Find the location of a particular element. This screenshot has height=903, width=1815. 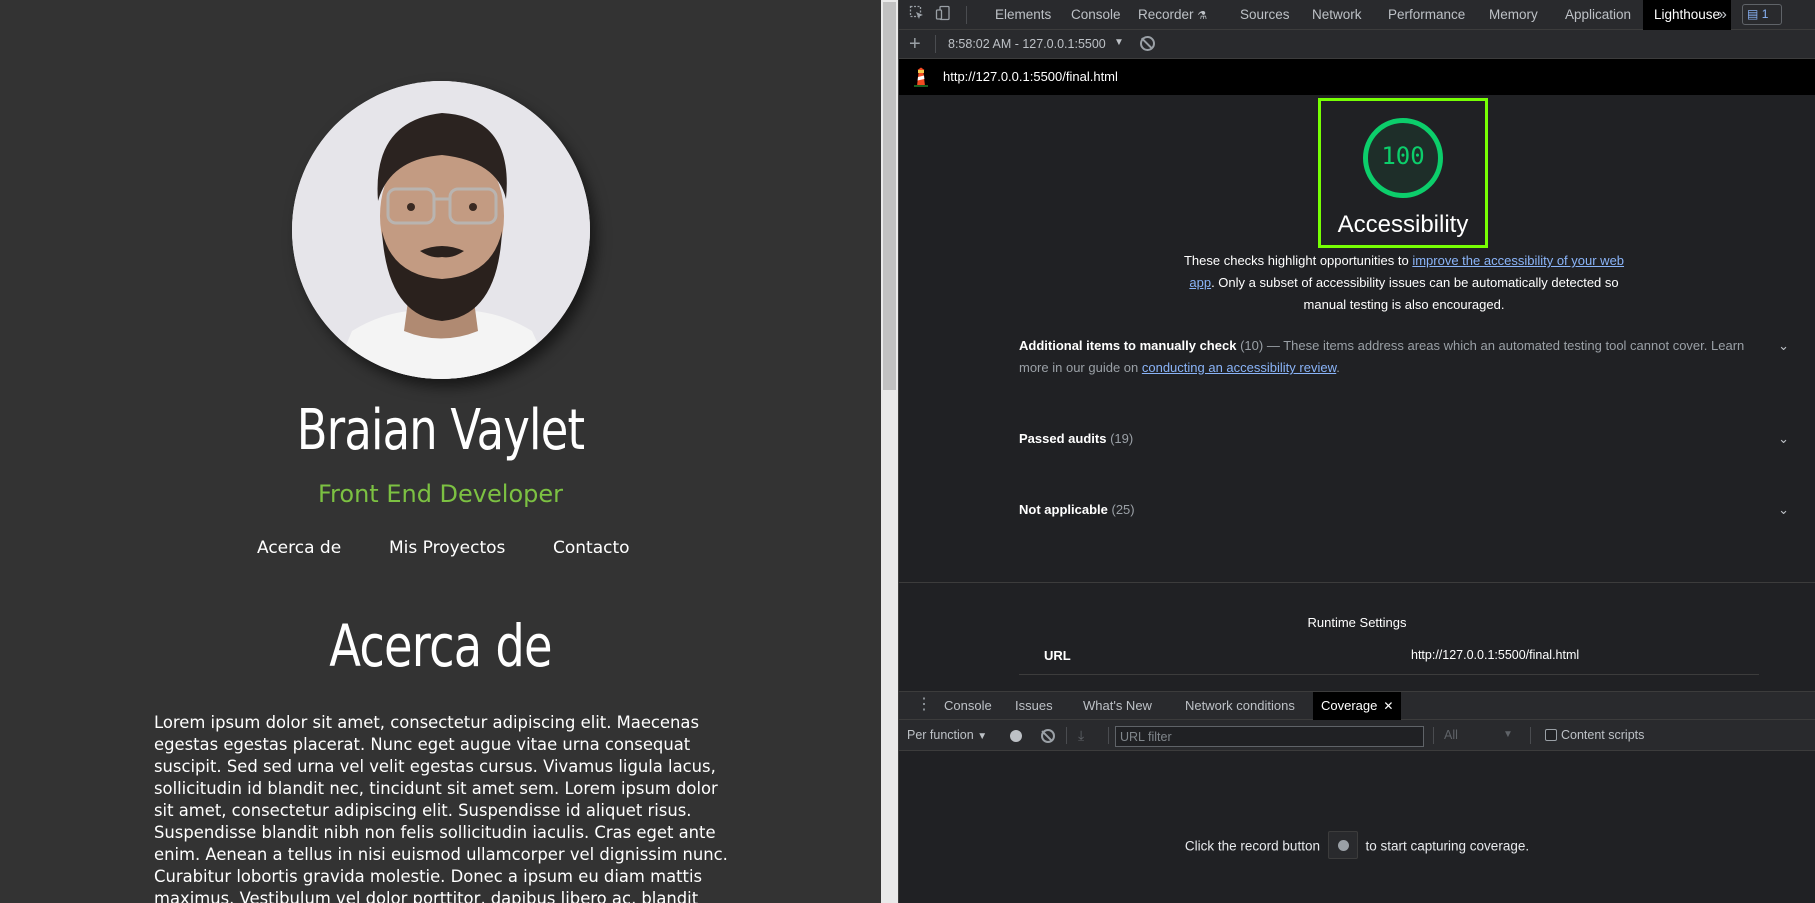

tab-performance: Performance is located at coordinates (1426, 15).